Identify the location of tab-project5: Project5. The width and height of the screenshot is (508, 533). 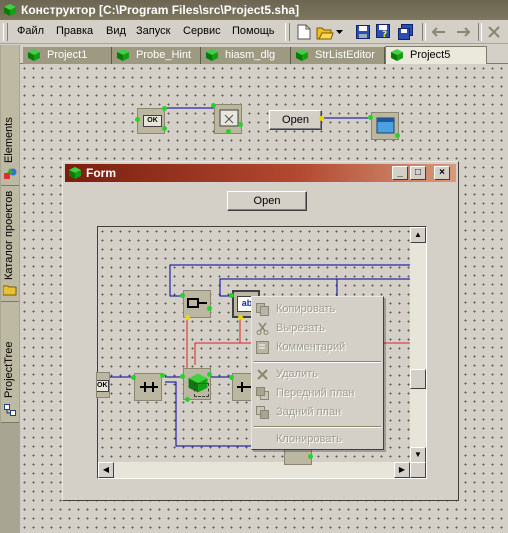
(436, 56).